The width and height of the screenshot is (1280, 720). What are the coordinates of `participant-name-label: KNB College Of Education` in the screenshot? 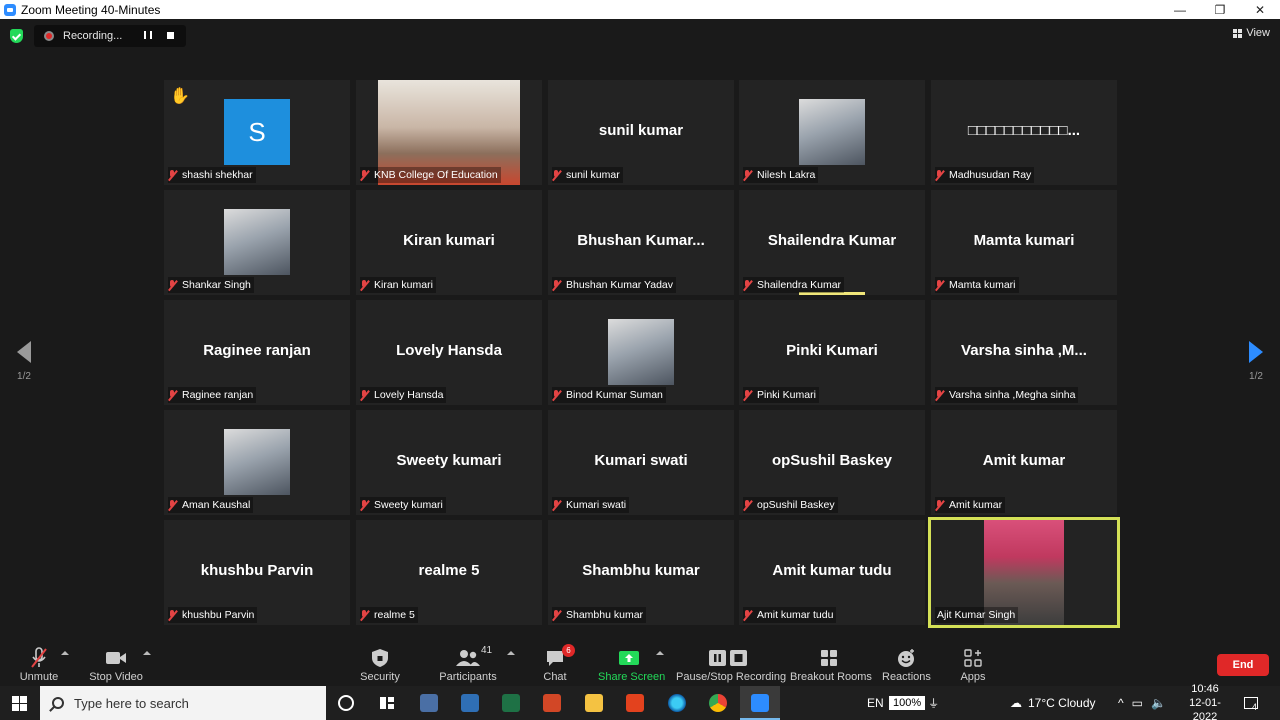 It's located at (430, 175).